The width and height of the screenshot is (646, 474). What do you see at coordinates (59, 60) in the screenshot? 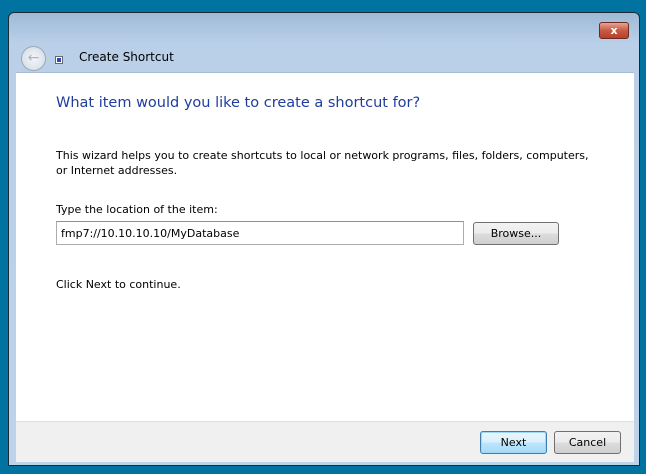
I see `shortcut-icon` at bounding box center [59, 60].